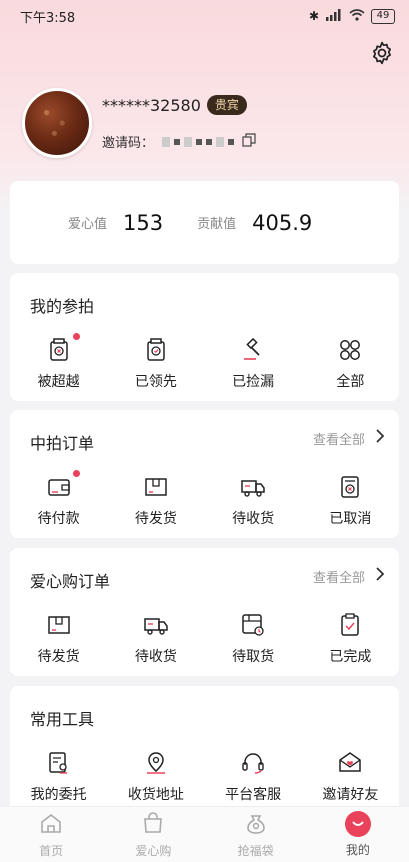  Describe the element at coordinates (253, 382) in the screenshot. I see `grid-item-label: 已捡漏` at that location.